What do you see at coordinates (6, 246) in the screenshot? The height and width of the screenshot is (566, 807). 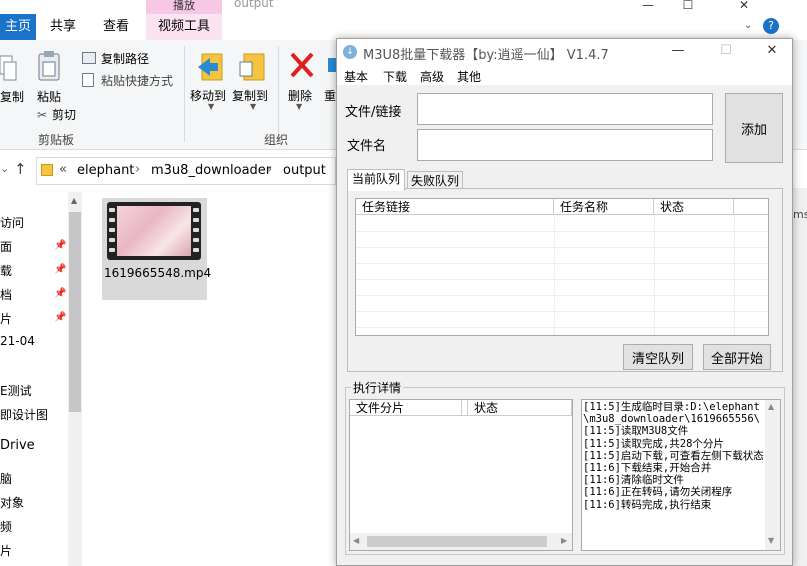 I see `sidebar-item: 面` at bounding box center [6, 246].